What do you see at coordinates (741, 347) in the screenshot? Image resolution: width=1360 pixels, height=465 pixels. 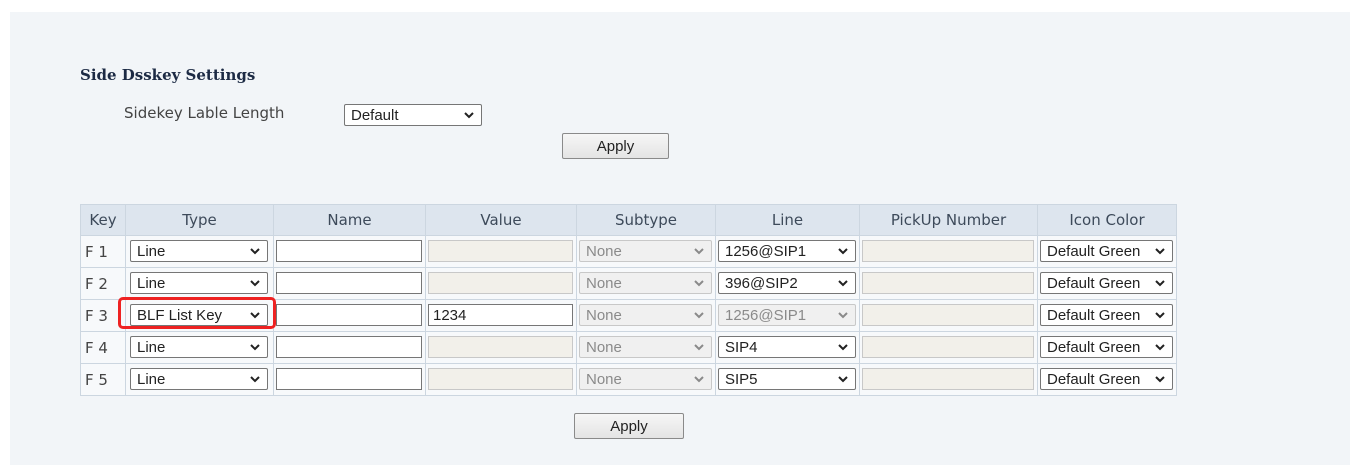 I see `line-value: SIP4` at bounding box center [741, 347].